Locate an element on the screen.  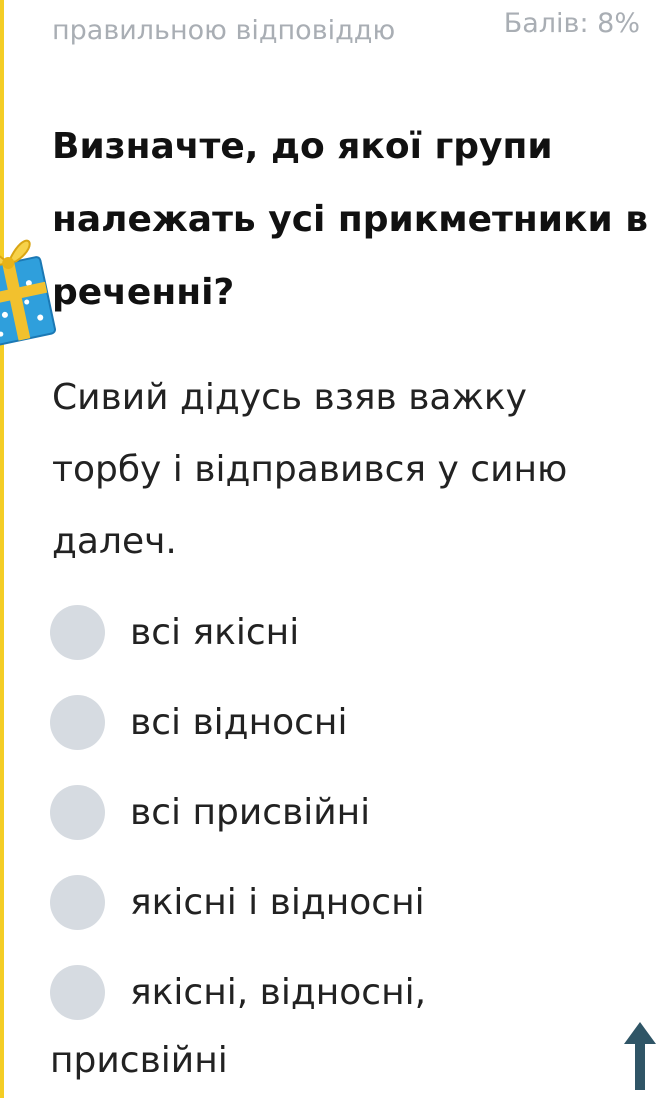
option-label: всі відносні is located at coordinates (239, 722).